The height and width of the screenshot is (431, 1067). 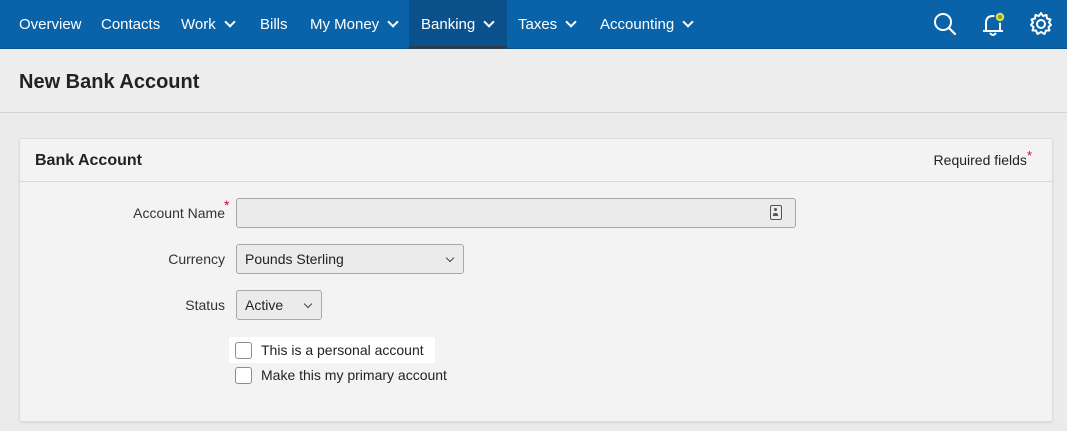 I want to click on nav-bills: Bills, so click(x=274, y=24).